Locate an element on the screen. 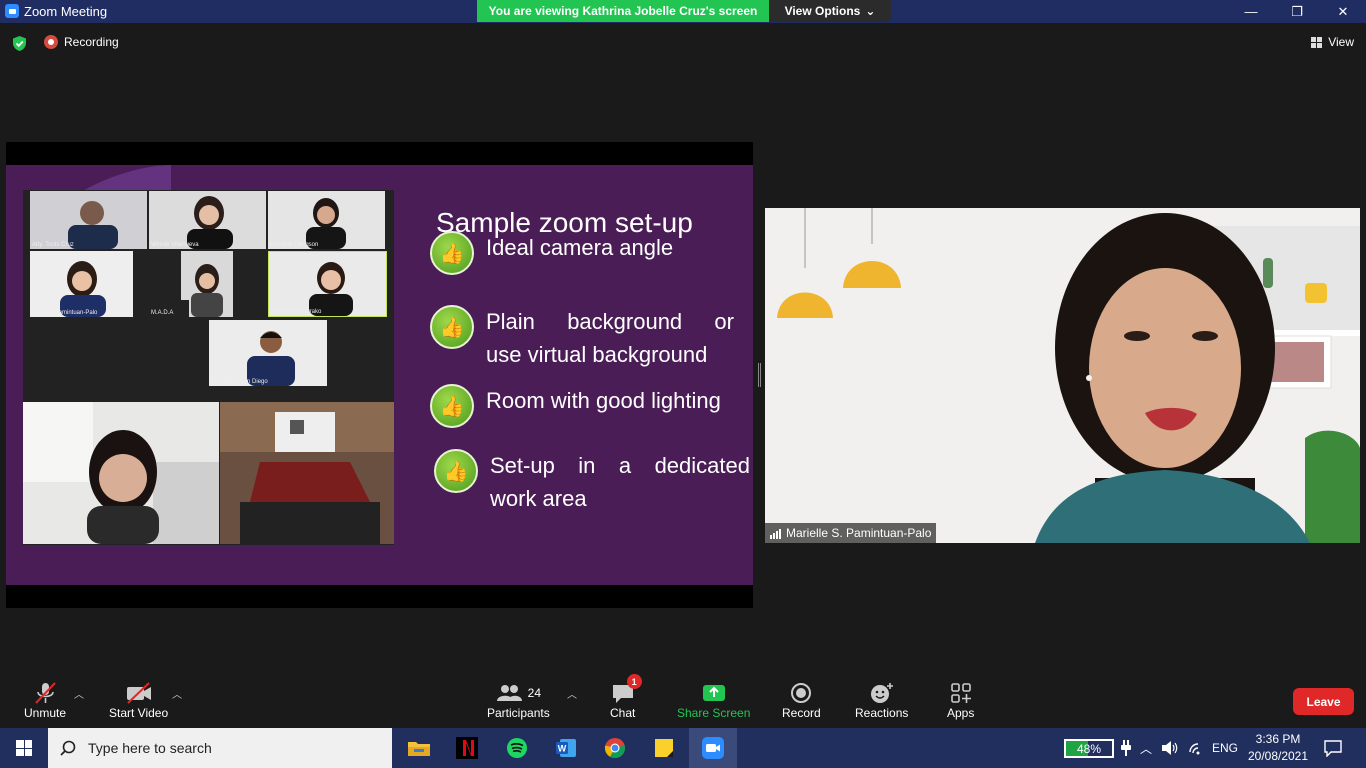  close-icon: ✕ is located at coordinates (1343, 11).